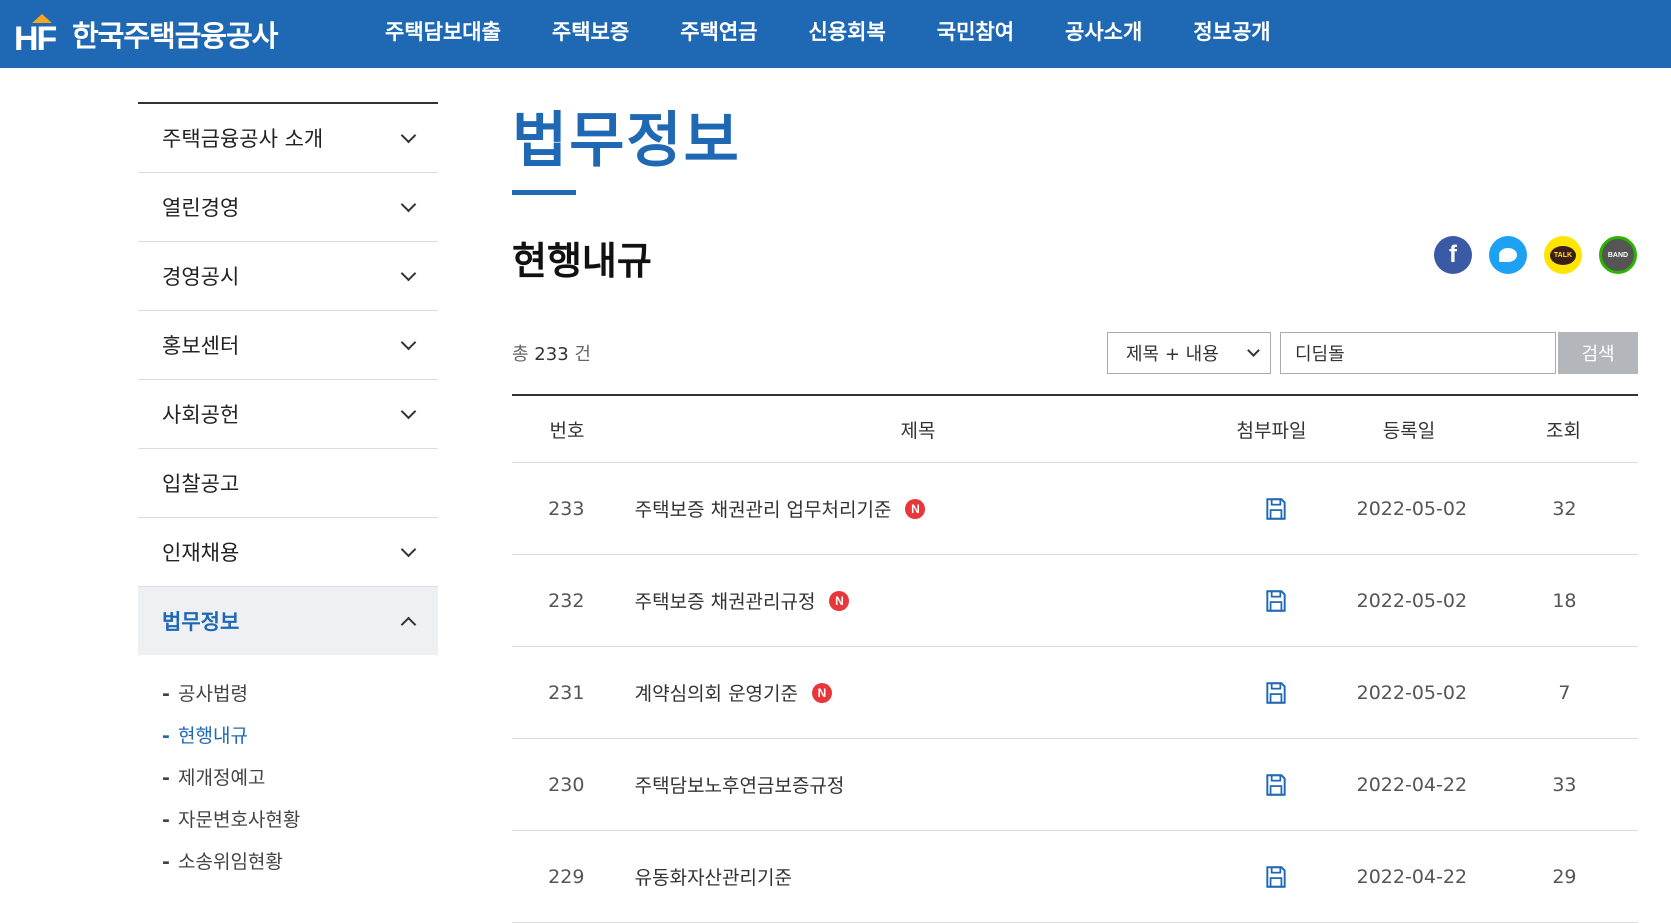 This screenshot has height=923, width=1671. Describe the element at coordinates (443, 31) in the screenshot. I see `menu-item-mortgage: 주택담보대출` at that location.